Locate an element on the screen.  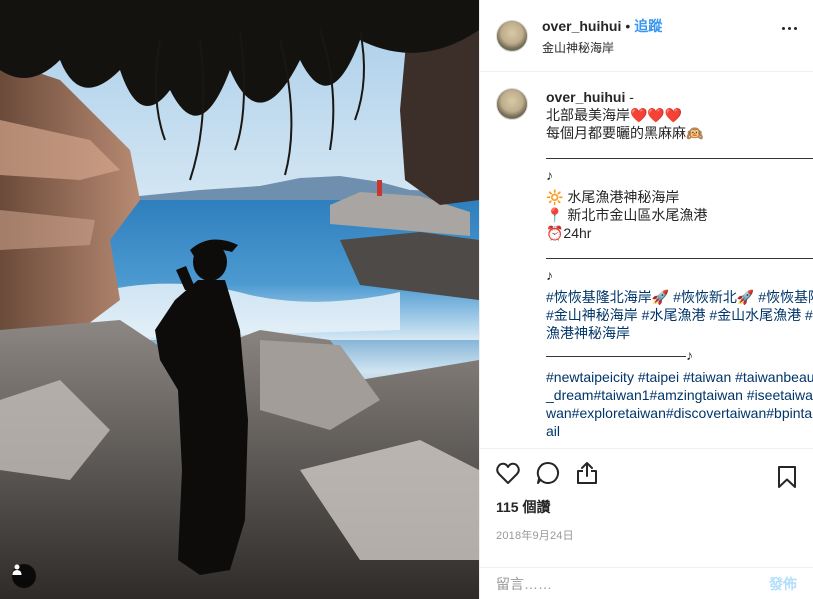
like-button is located at coordinates (516, 473).